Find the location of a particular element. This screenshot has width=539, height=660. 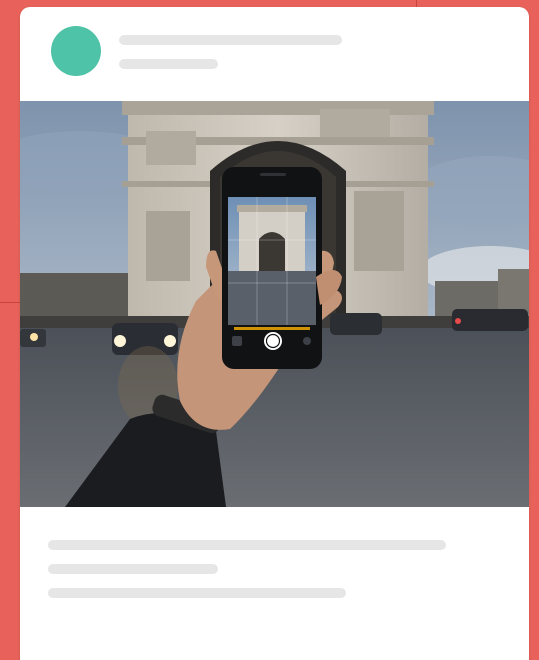

avatar is located at coordinates (76, 51).